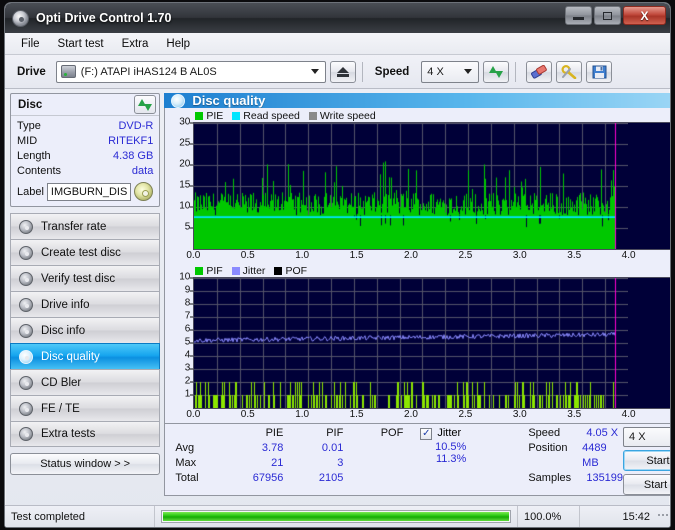 This screenshot has width=675, height=530. What do you see at coordinates (178, 100) in the screenshot?
I see `disc-quality-icon` at bounding box center [178, 100].